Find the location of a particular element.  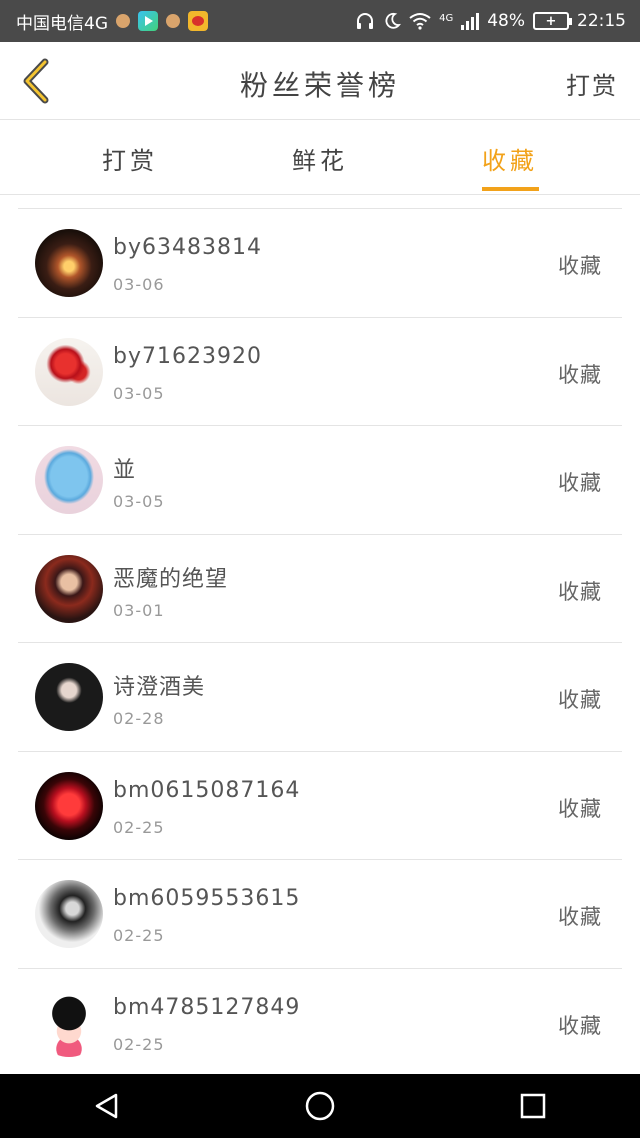

user-name: by63483814 is located at coordinates (187, 247).